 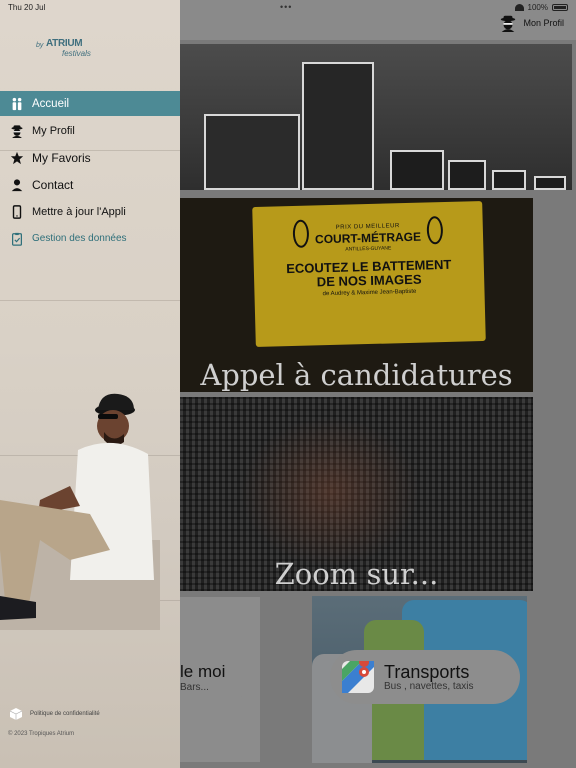 I want to click on menu-label: Accueil, so click(x=51, y=103).